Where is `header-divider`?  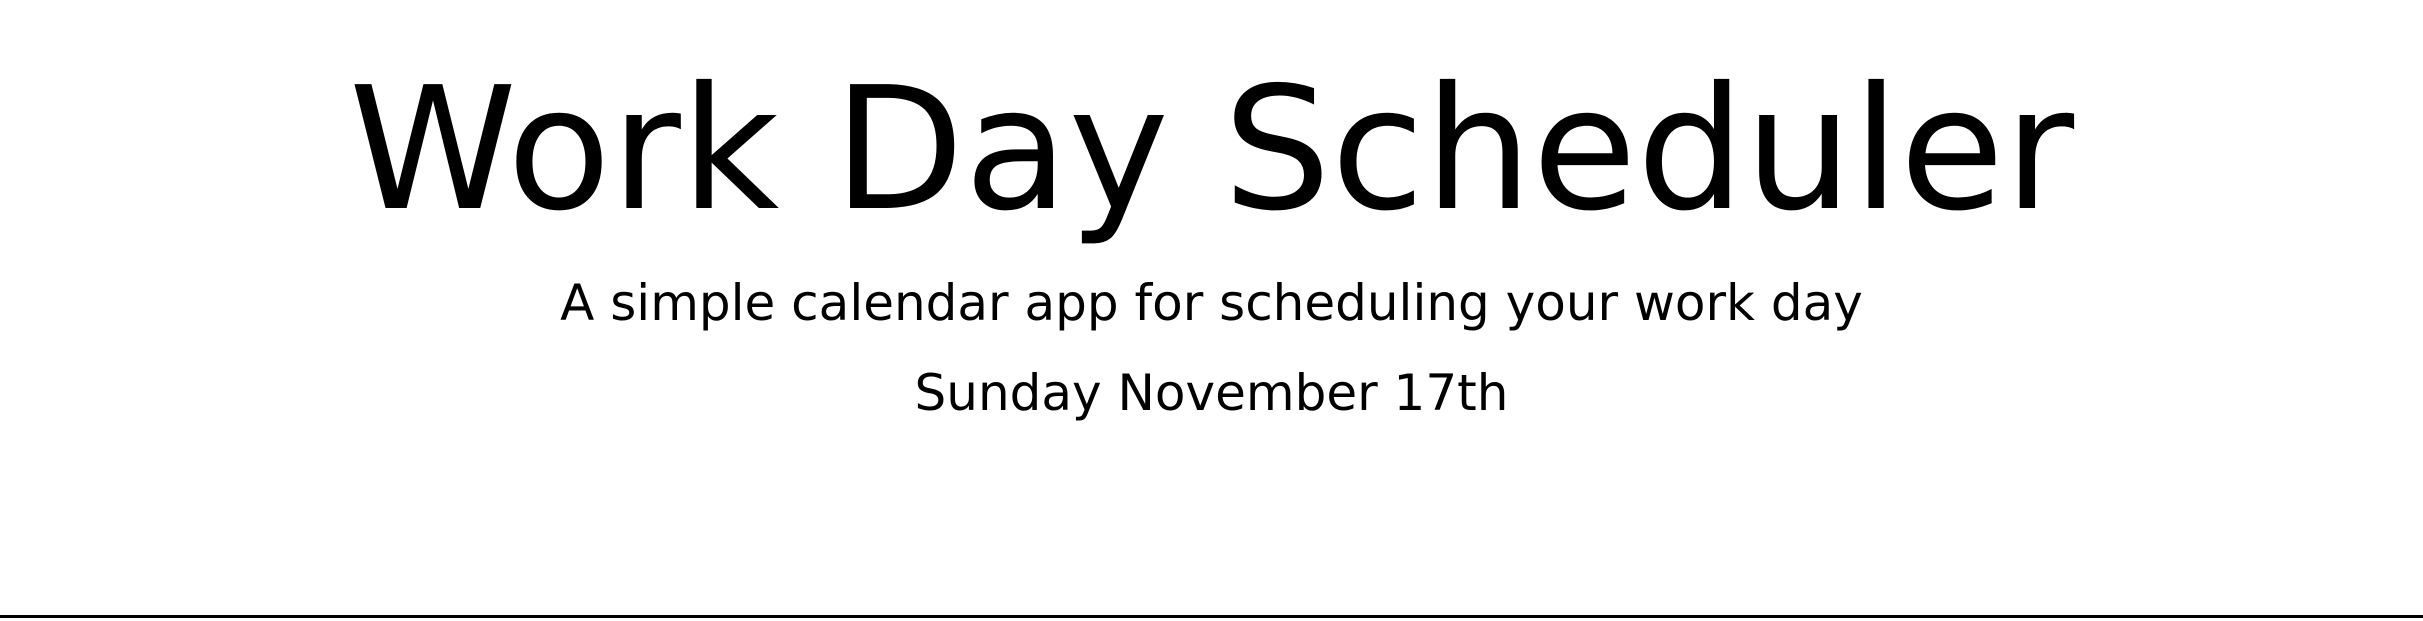
header-divider is located at coordinates (1211, 616).